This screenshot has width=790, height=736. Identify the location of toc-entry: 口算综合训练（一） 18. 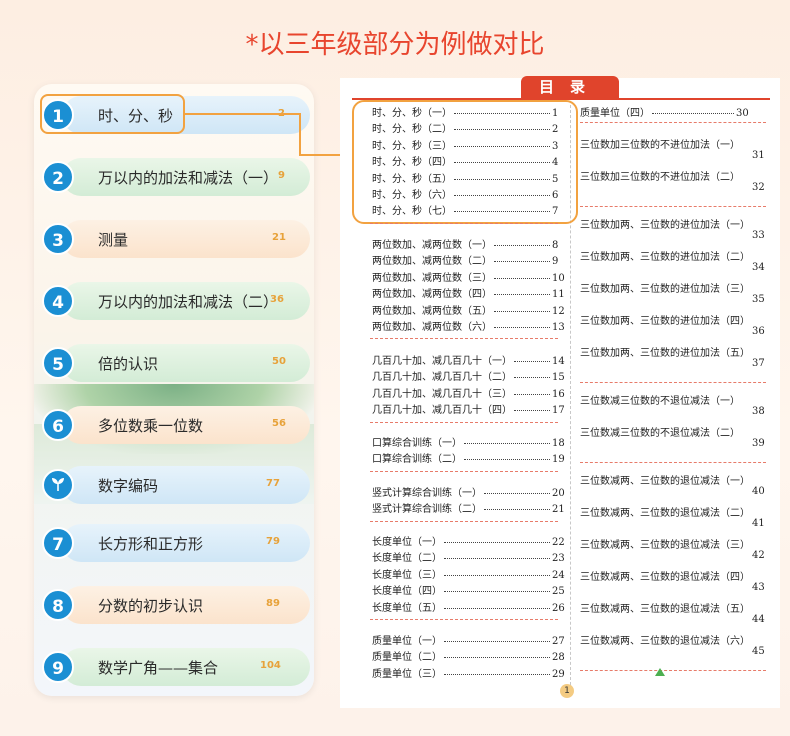
(468, 441).